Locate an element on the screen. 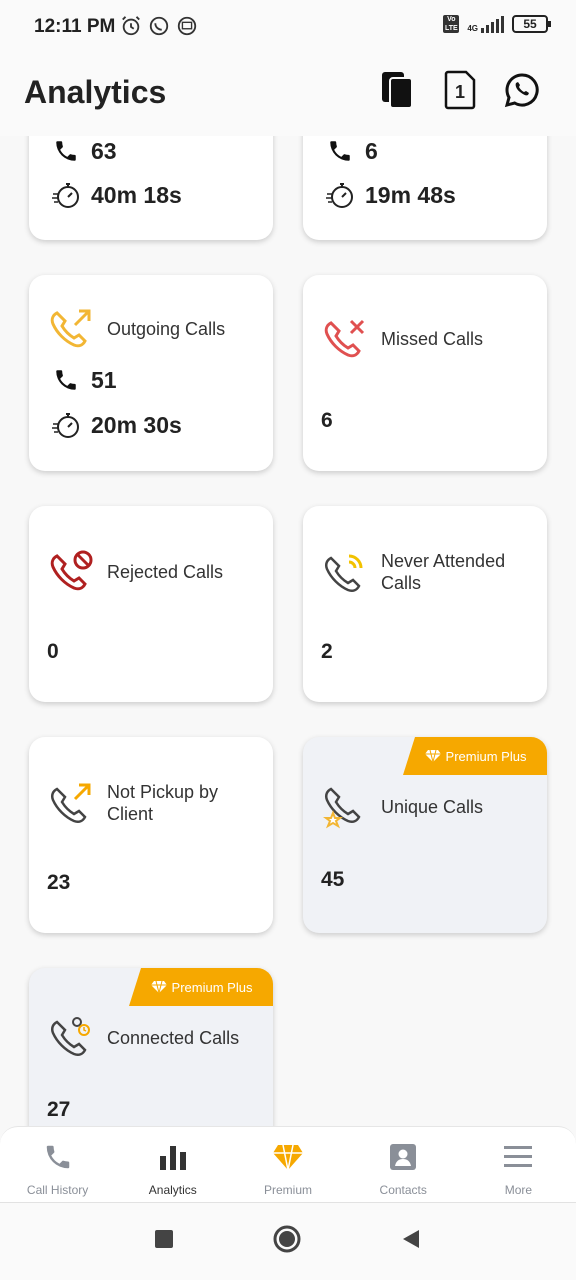  alarm-icon is located at coordinates (131, 26).